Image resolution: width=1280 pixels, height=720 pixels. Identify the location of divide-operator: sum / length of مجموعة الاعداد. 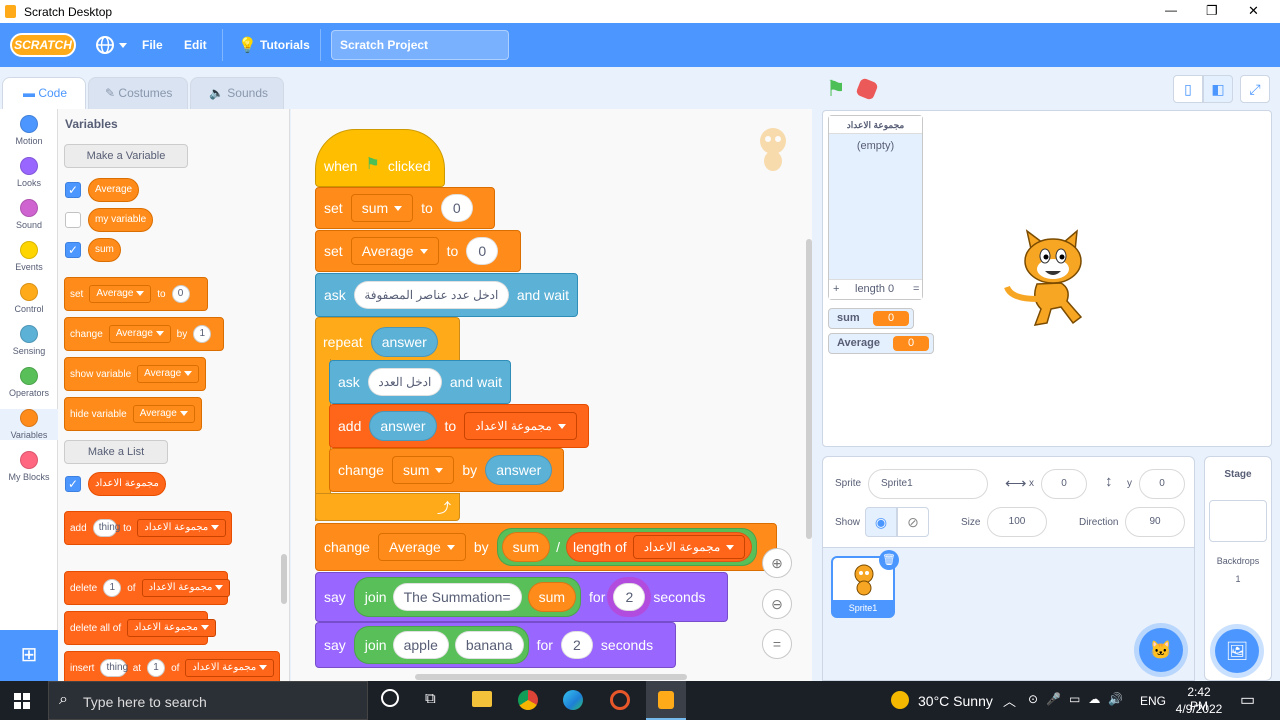
(627, 547).